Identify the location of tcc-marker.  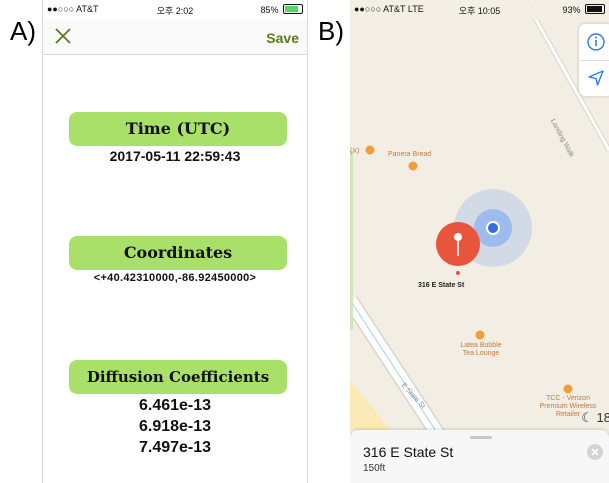
(568, 389).